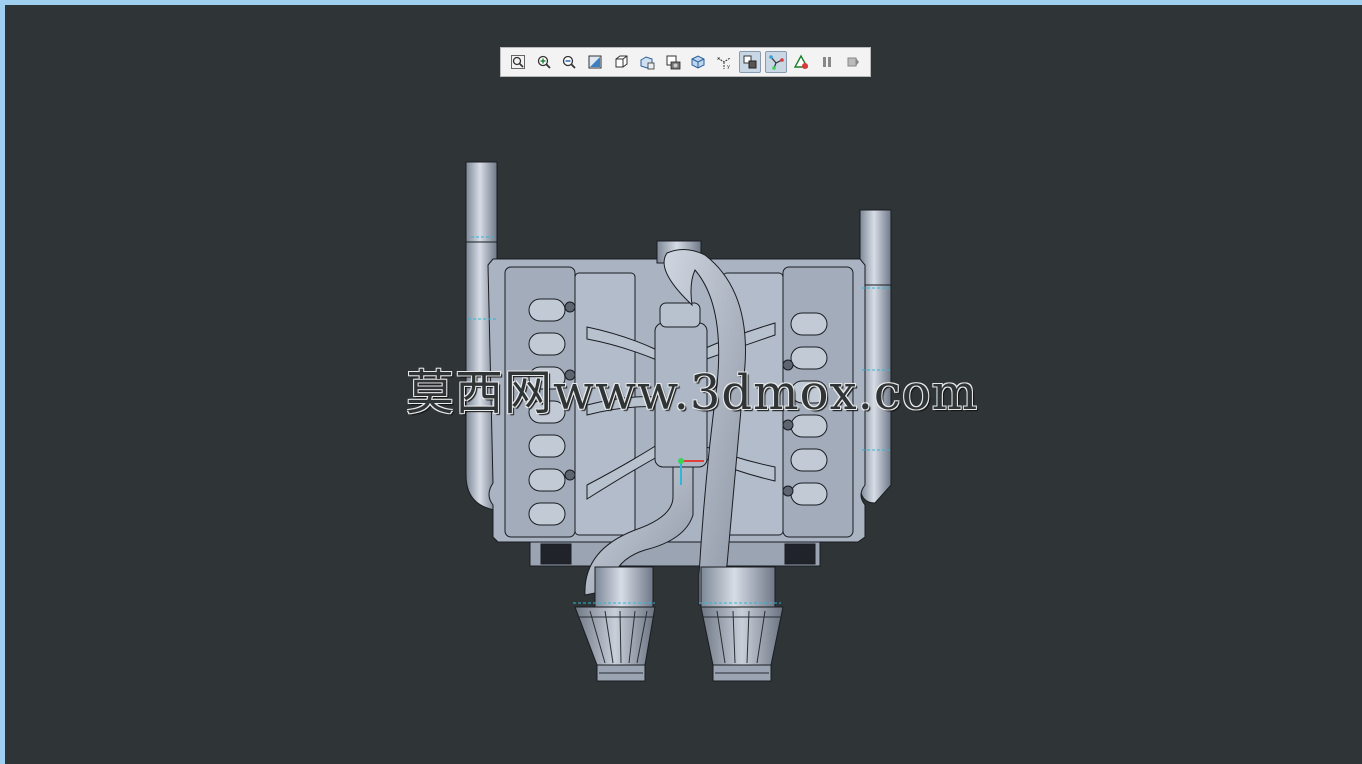 The width and height of the screenshot is (1362, 764). I want to click on zoom-in-icon, so click(544, 62).